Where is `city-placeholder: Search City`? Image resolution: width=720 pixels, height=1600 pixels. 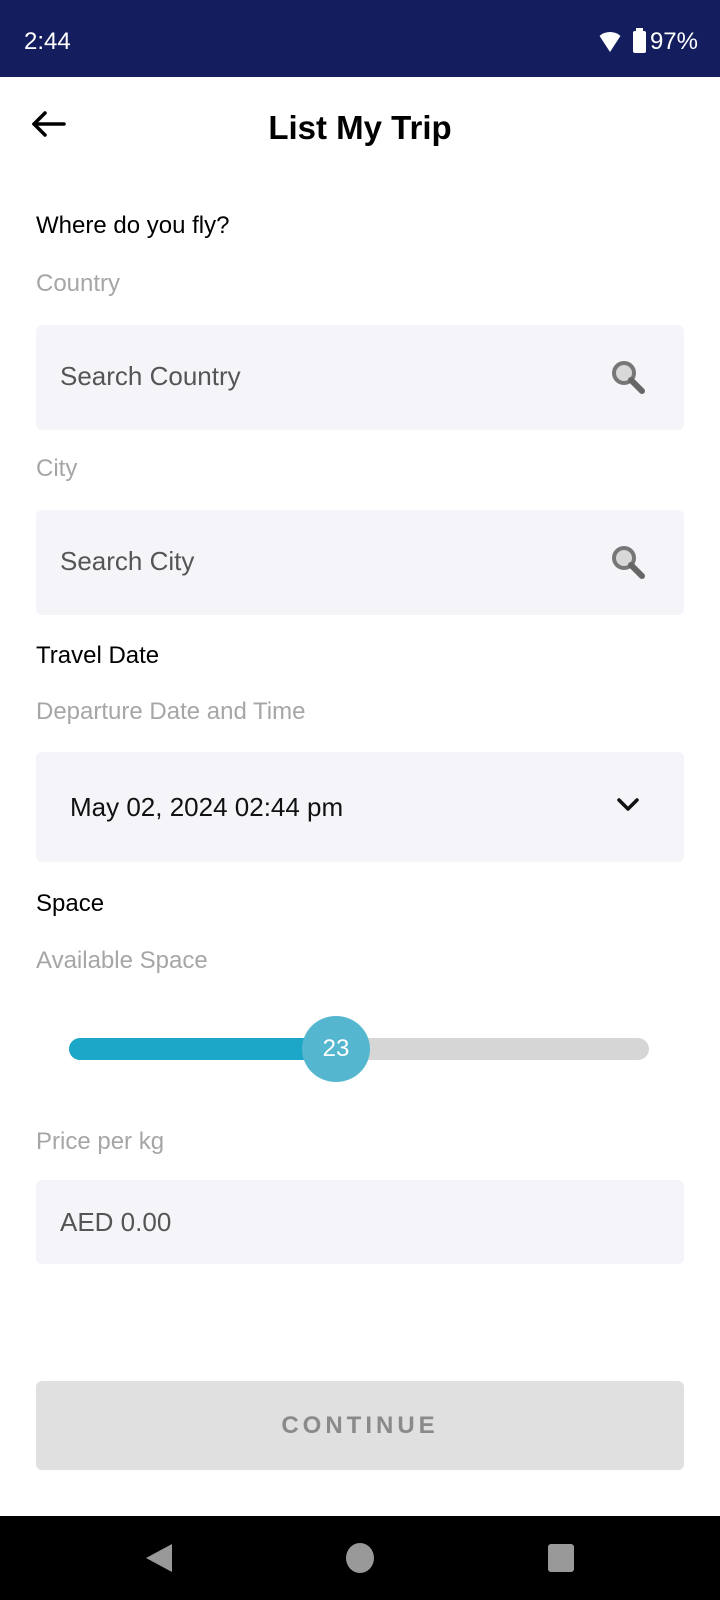
city-placeholder: Search City is located at coordinates (127, 561).